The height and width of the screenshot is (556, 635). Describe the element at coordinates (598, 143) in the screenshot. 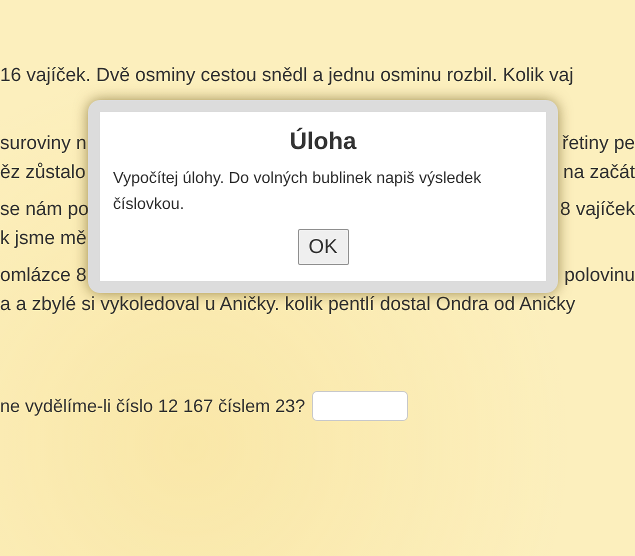

I see `task-text: řetiny pe` at that location.